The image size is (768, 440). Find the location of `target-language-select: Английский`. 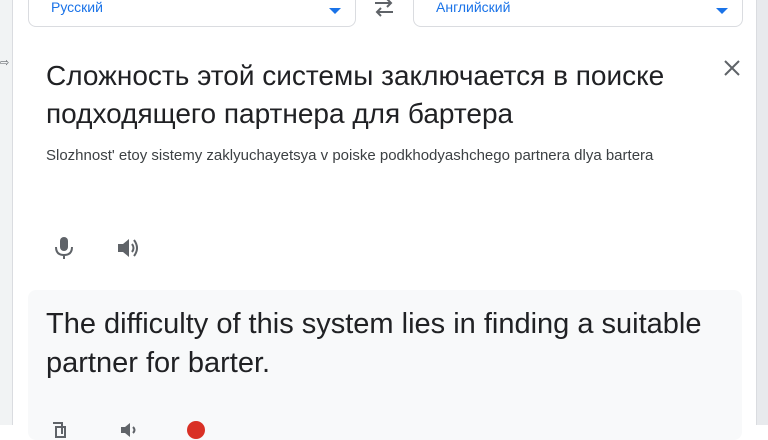

target-language-select: Английский is located at coordinates (578, 13).